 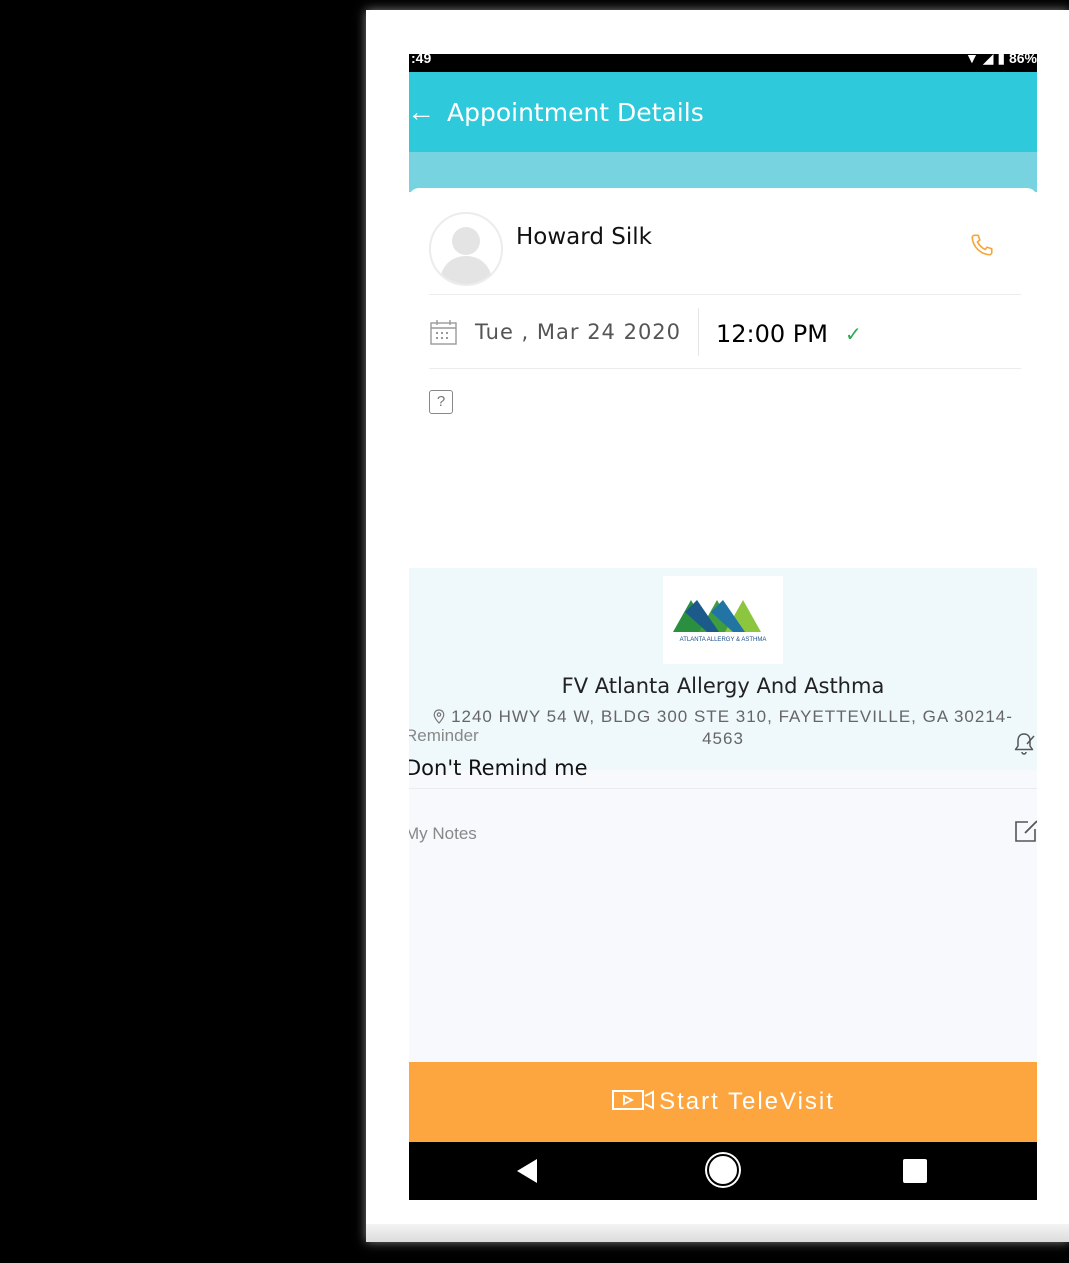 What do you see at coordinates (443, 332) in the screenshot?
I see `calendar-icon` at bounding box center [443, 332].